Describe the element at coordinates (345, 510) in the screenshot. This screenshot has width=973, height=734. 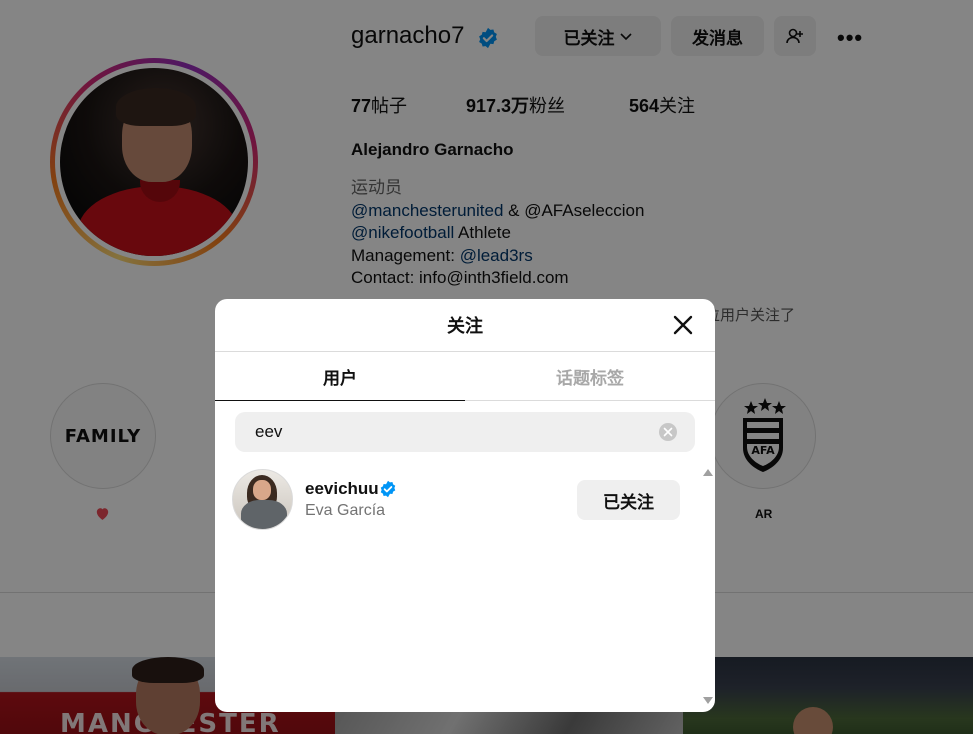
I see `user-full-name: Eva García` at that location.